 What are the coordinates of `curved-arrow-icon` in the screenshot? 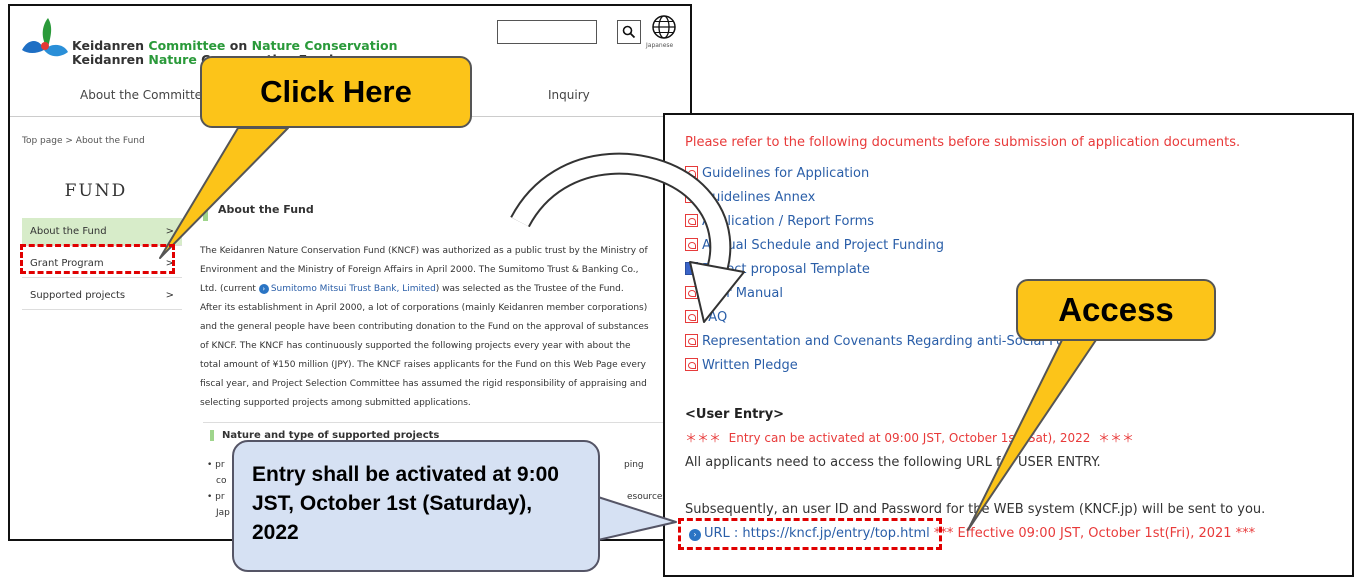 It's located at (627, 237).